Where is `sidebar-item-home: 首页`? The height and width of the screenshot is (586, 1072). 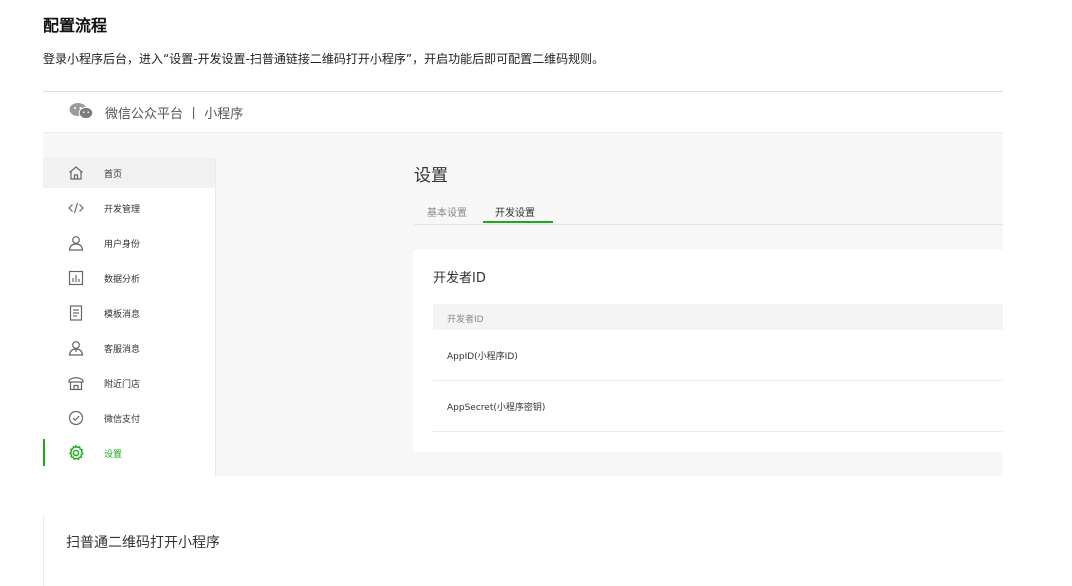
sidebar-item-home: 首页 is located at coordinates (129, 173).